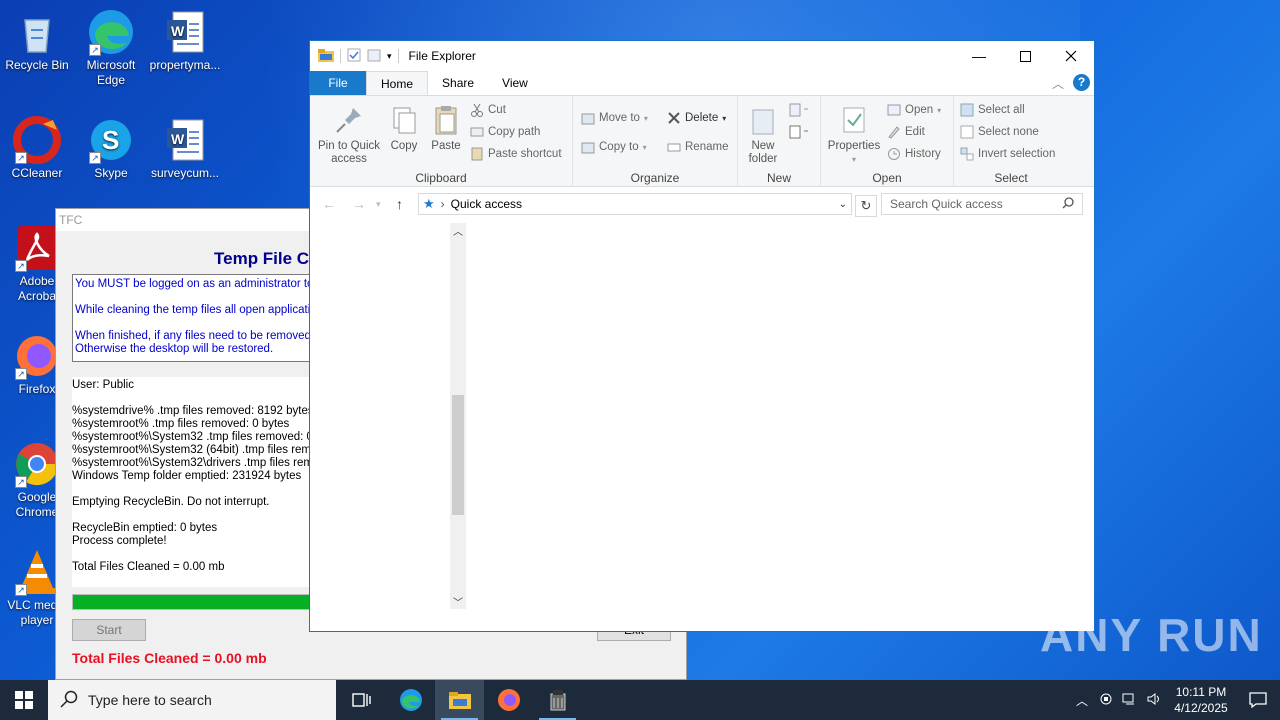 This screenshot has width=1280, height=720. I want to click on shortcut-arrow-icon: ↗, so click(95, 50).